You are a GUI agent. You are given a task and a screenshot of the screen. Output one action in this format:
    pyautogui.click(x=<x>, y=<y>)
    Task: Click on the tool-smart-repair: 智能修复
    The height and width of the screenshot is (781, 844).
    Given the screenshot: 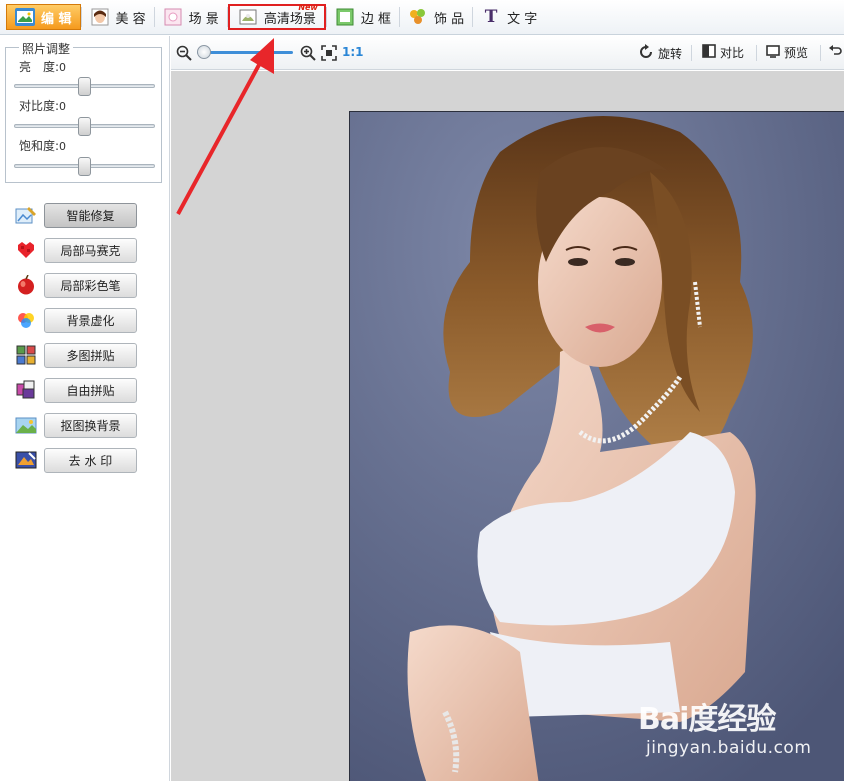 What is the action you would take?
    pyautogui.click(x=76, y=215)
    